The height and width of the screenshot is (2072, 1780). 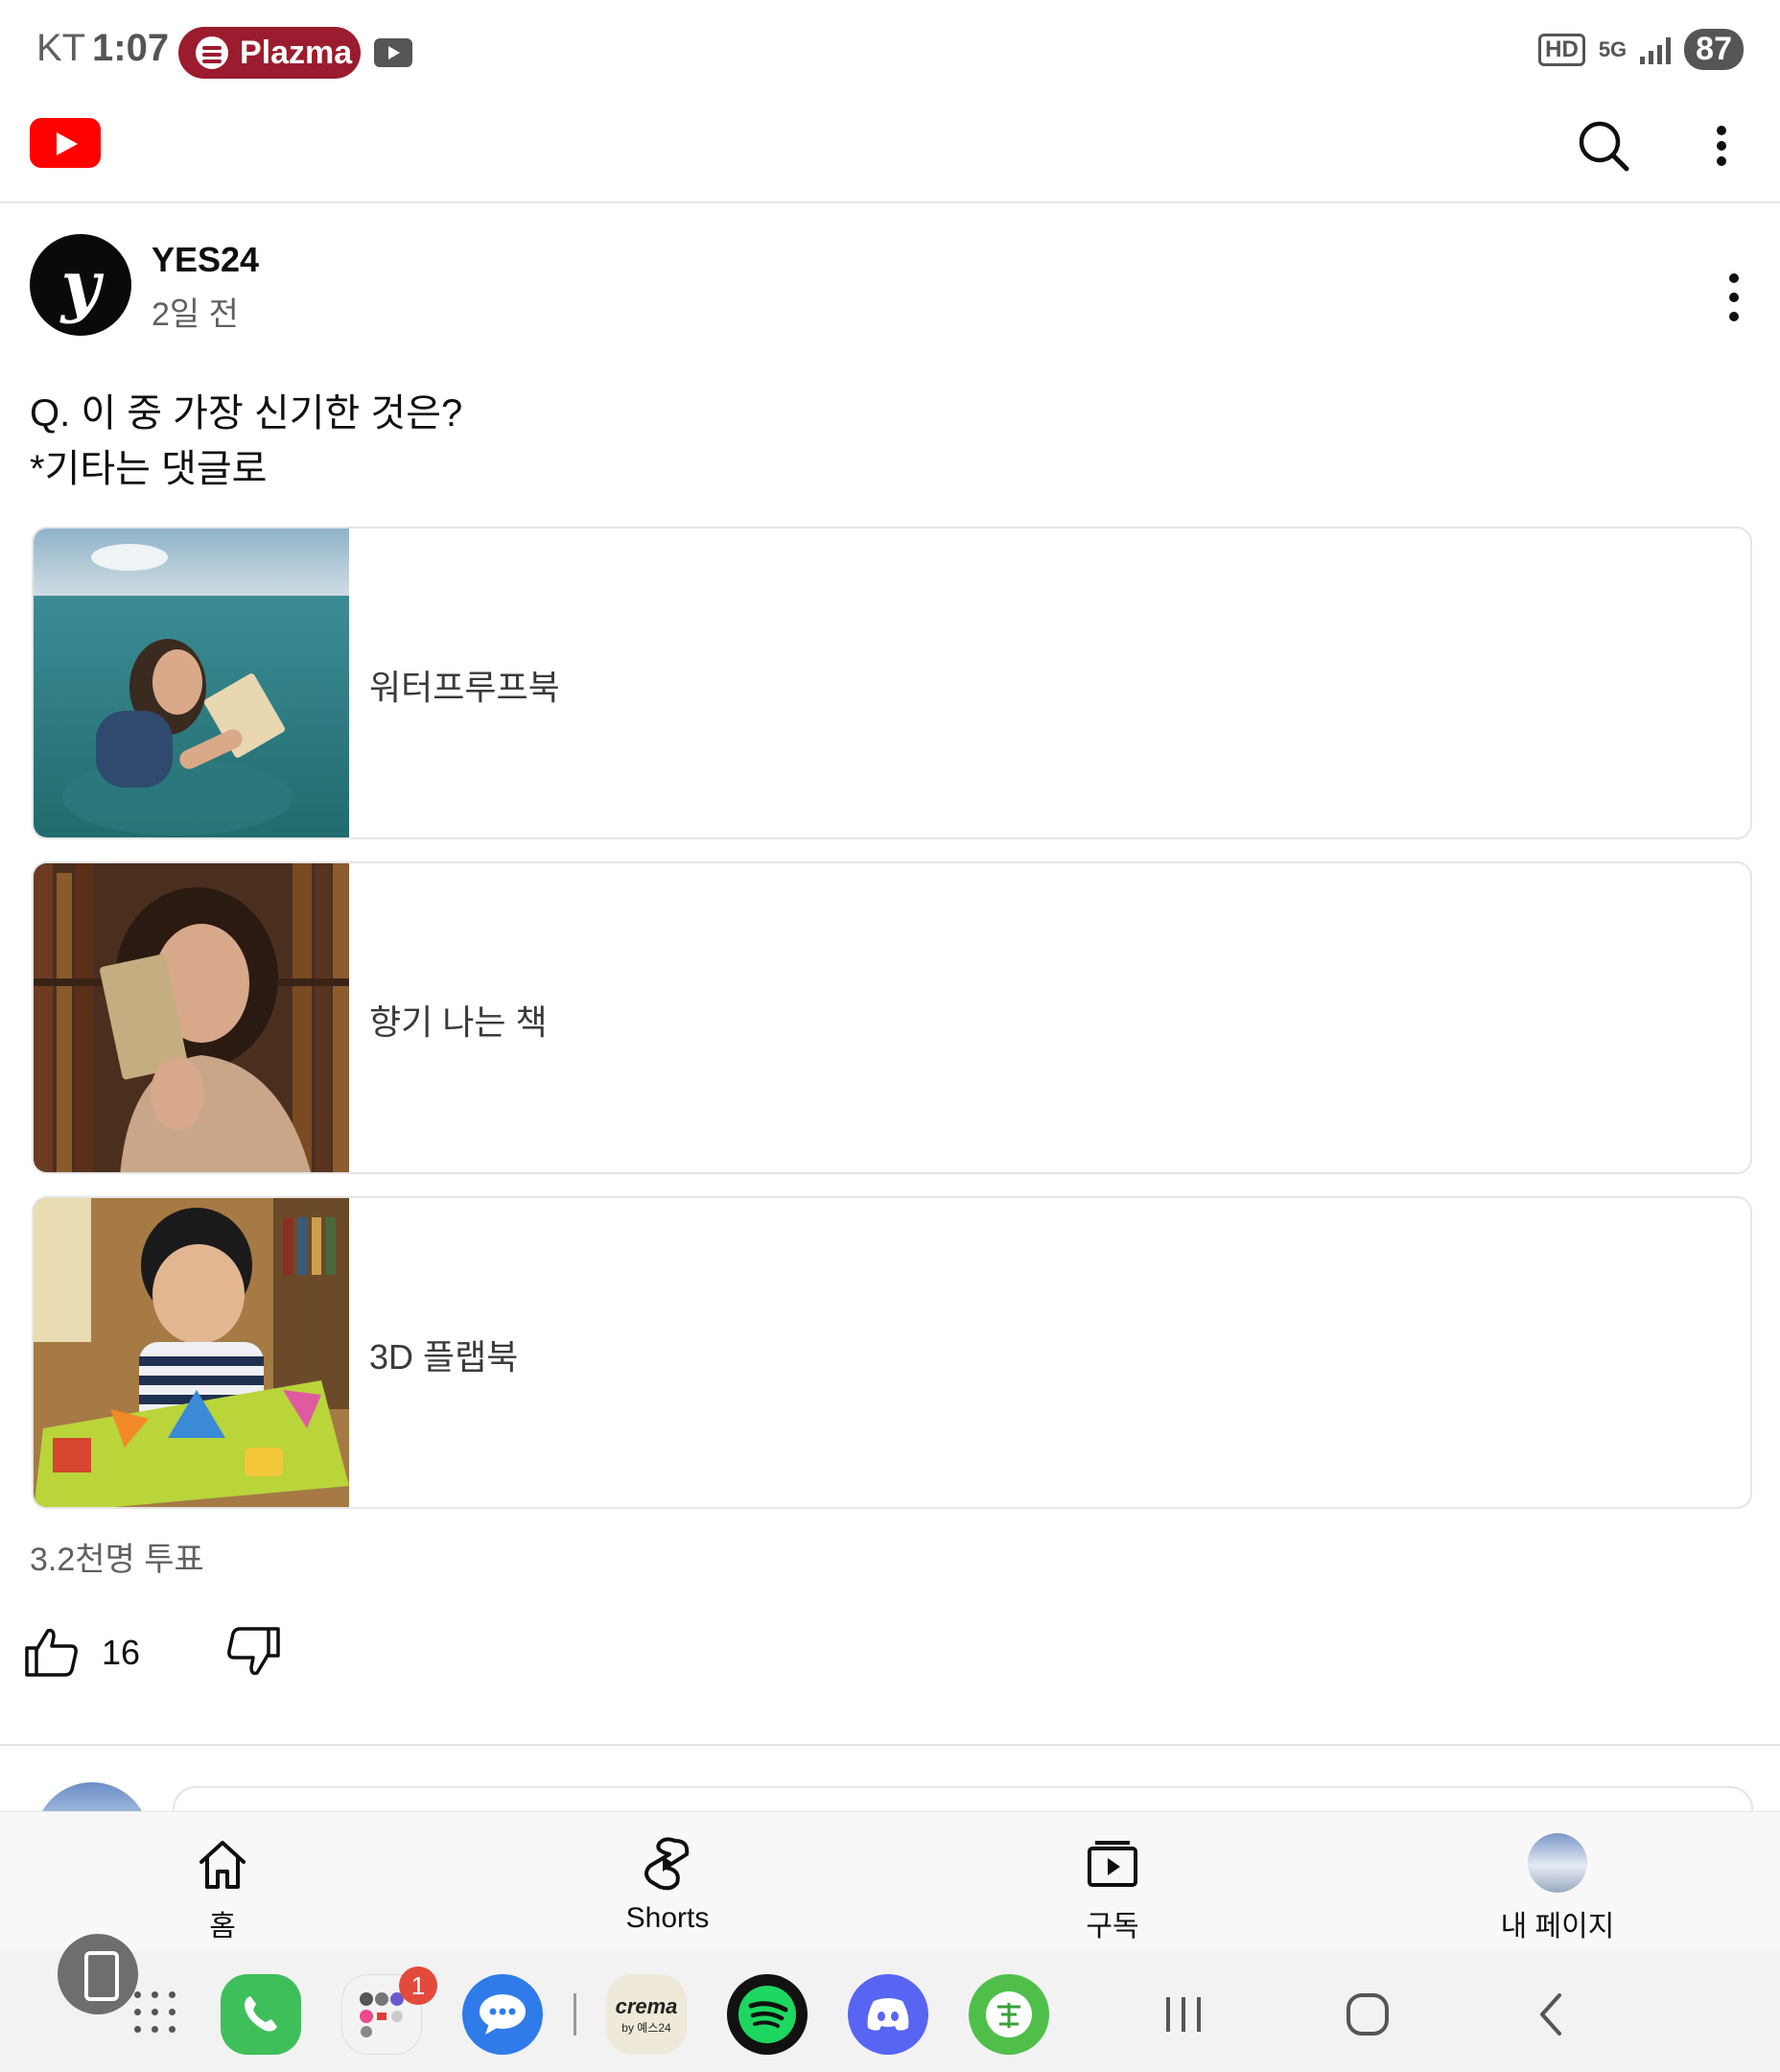 What do you see at coordinates (195, 314) in the screenshot?
I see `post-time: 2일 전` at bounding box center [195, 314].